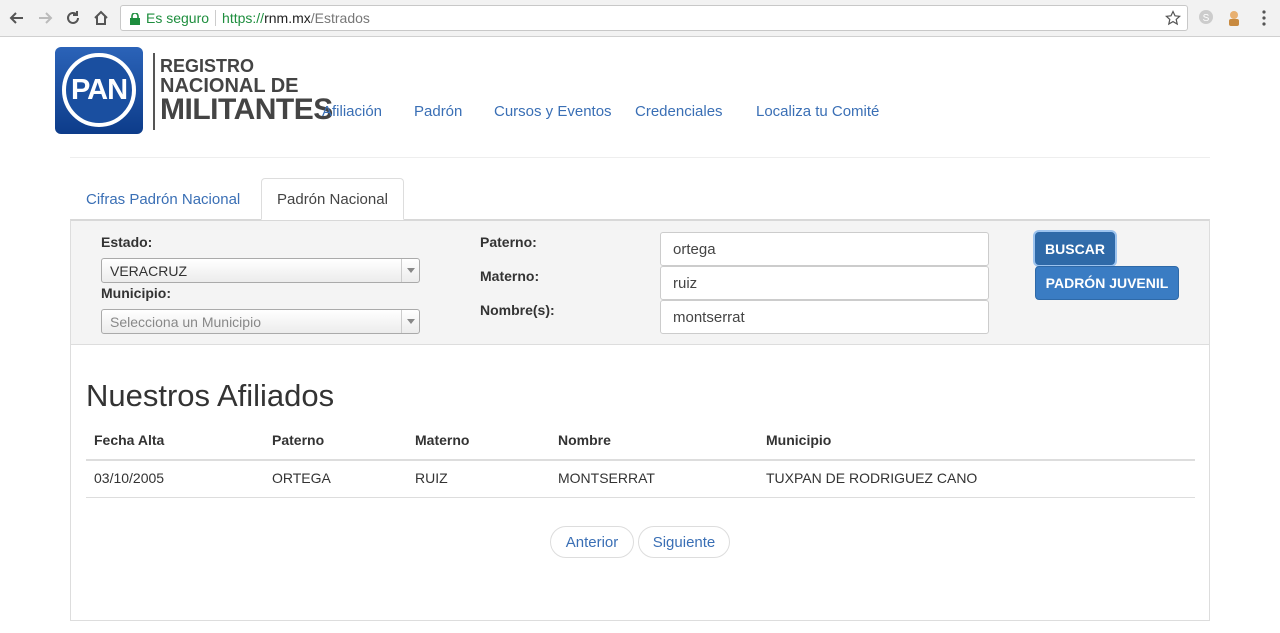 This screenshot has width=1280, height=633. What do you see at coordinates (216, 18) in the screenshot?
I see `separator` at bounding box center [216, 18].